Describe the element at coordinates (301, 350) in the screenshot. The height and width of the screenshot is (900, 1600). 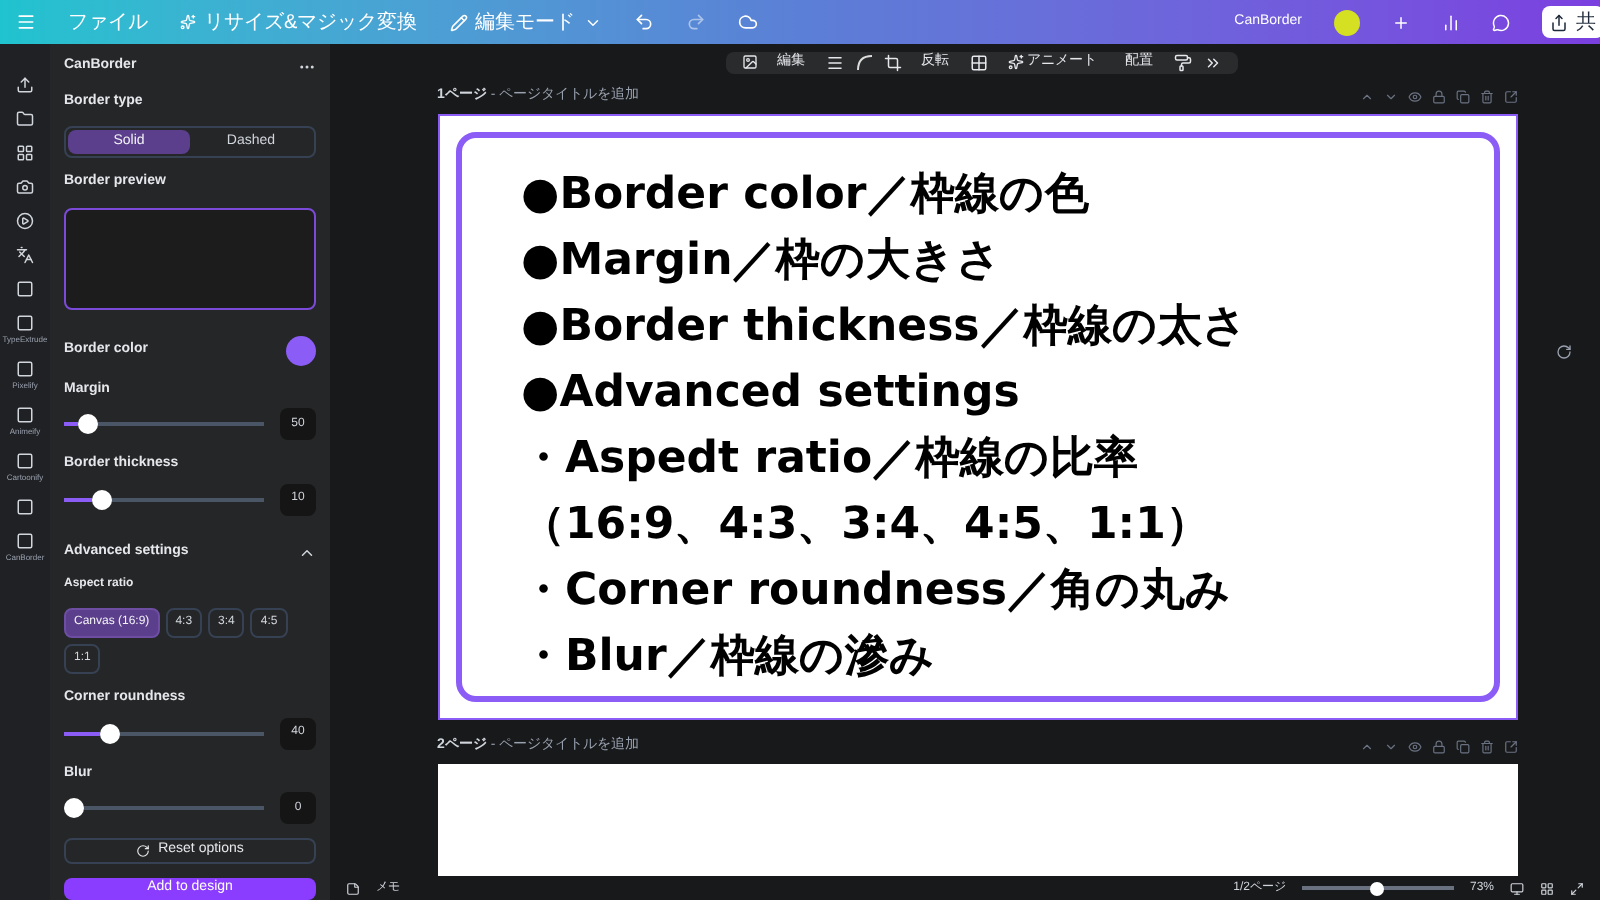
I see `color-swatch` at that location.